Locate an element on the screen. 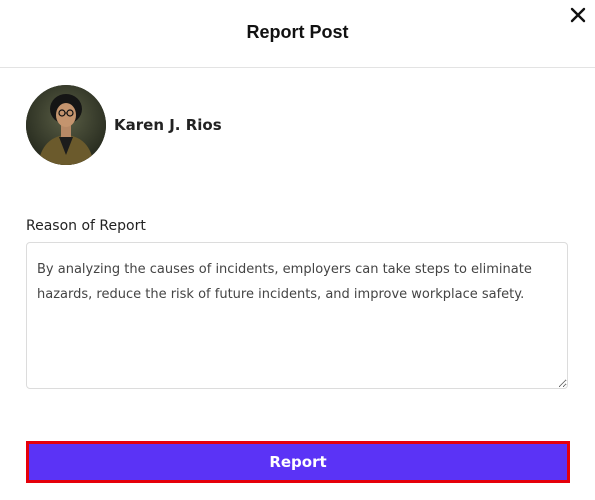 The width and height of the screenshot is (595, 500). avatar is located at coordinates (66, 125).